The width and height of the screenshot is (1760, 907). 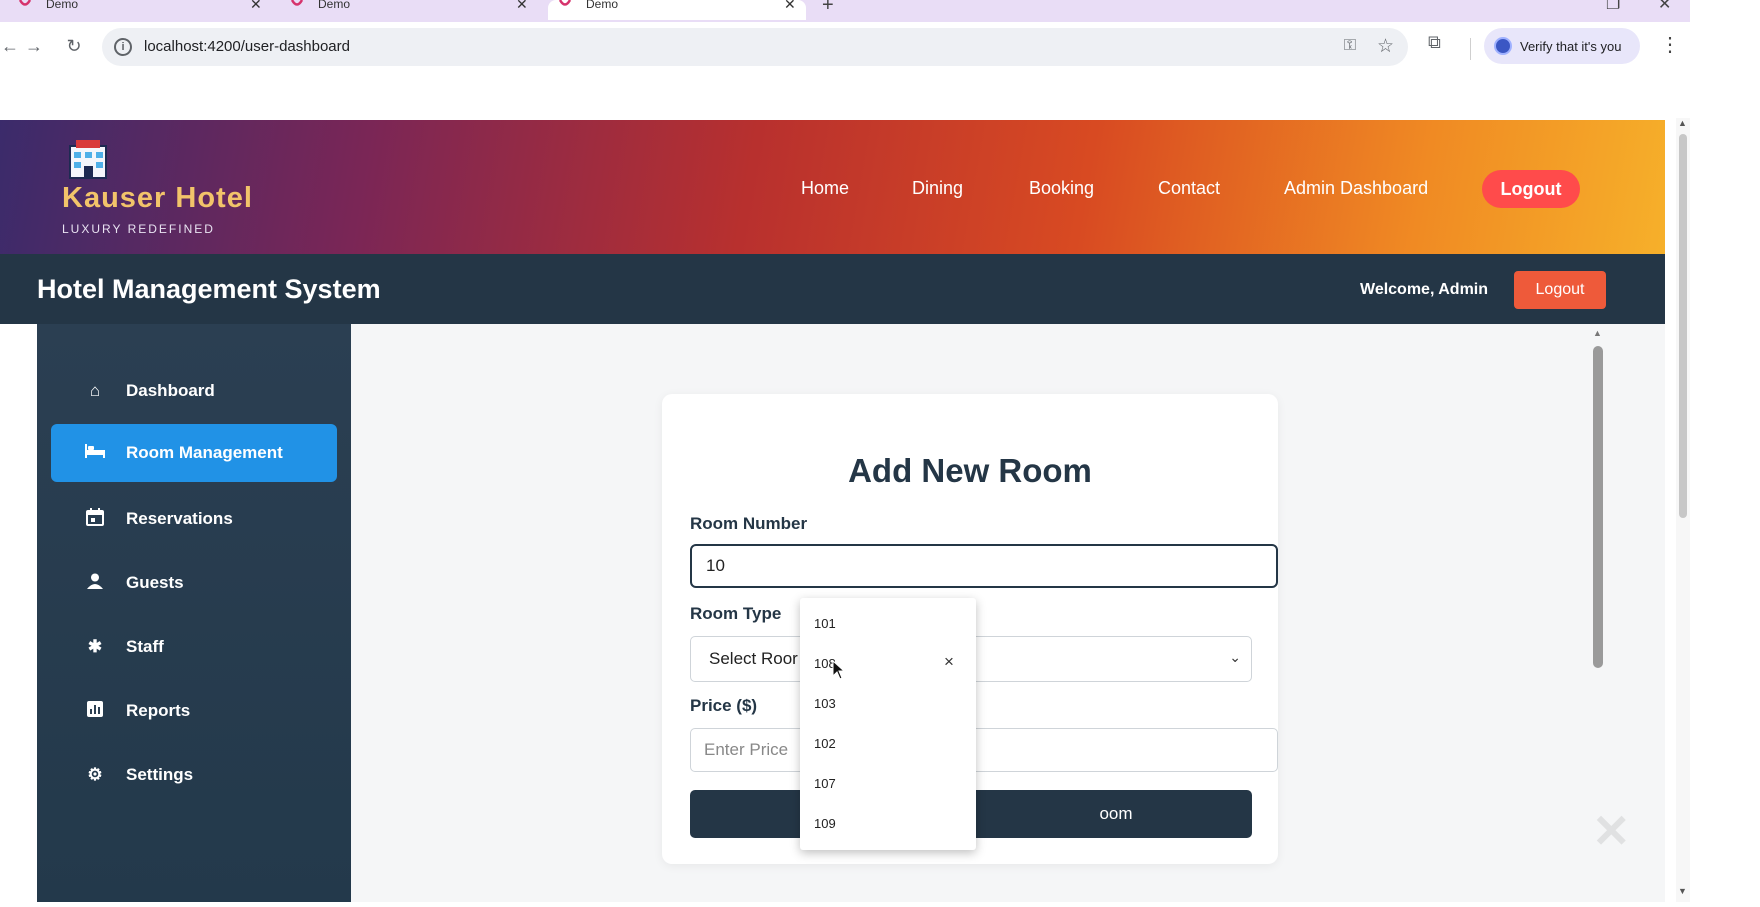 What do you see at coordinates (1189, 188) in the screenshot?
I see `nav-link-contact: Contact` at bounding box center [1189, 188].